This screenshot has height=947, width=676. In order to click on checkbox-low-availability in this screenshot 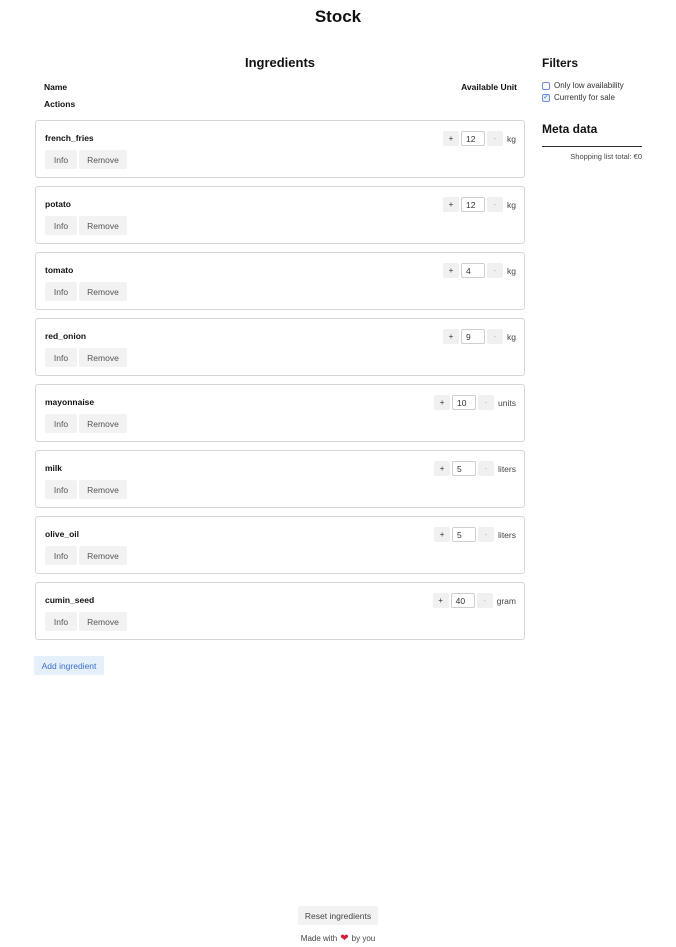, I will do `click(546, 85)`.